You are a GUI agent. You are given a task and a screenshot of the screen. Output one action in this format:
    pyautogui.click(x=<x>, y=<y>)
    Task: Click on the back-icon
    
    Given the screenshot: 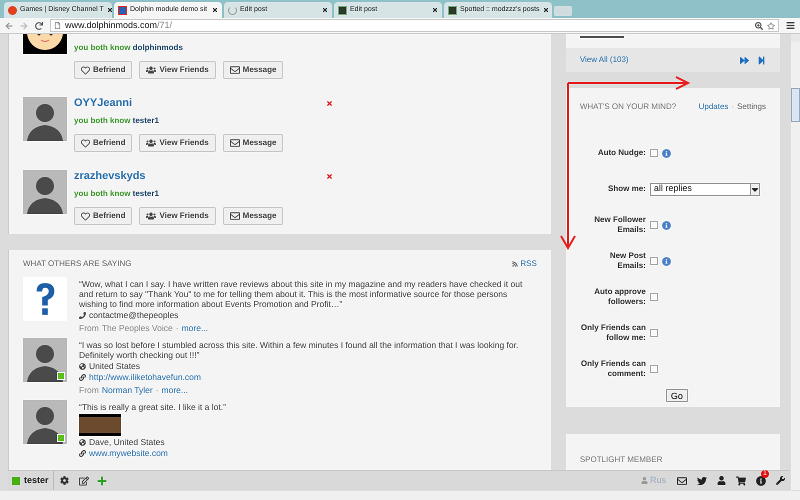 What is the action you would take?
    pyautogui.click(x=9, y=26)
    